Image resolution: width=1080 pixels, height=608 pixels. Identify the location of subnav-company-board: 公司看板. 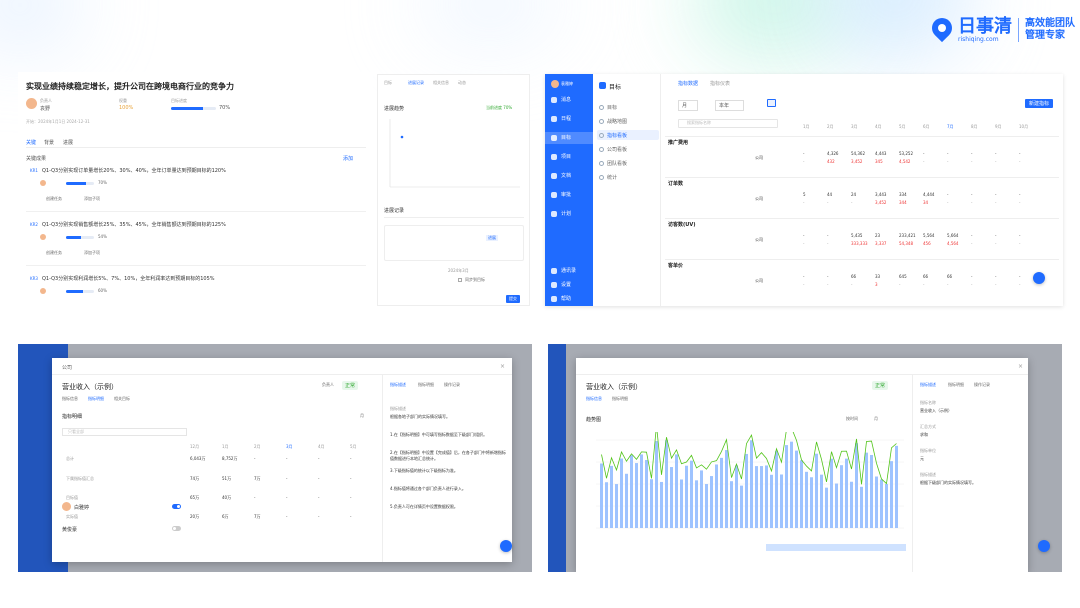
(613, 149).